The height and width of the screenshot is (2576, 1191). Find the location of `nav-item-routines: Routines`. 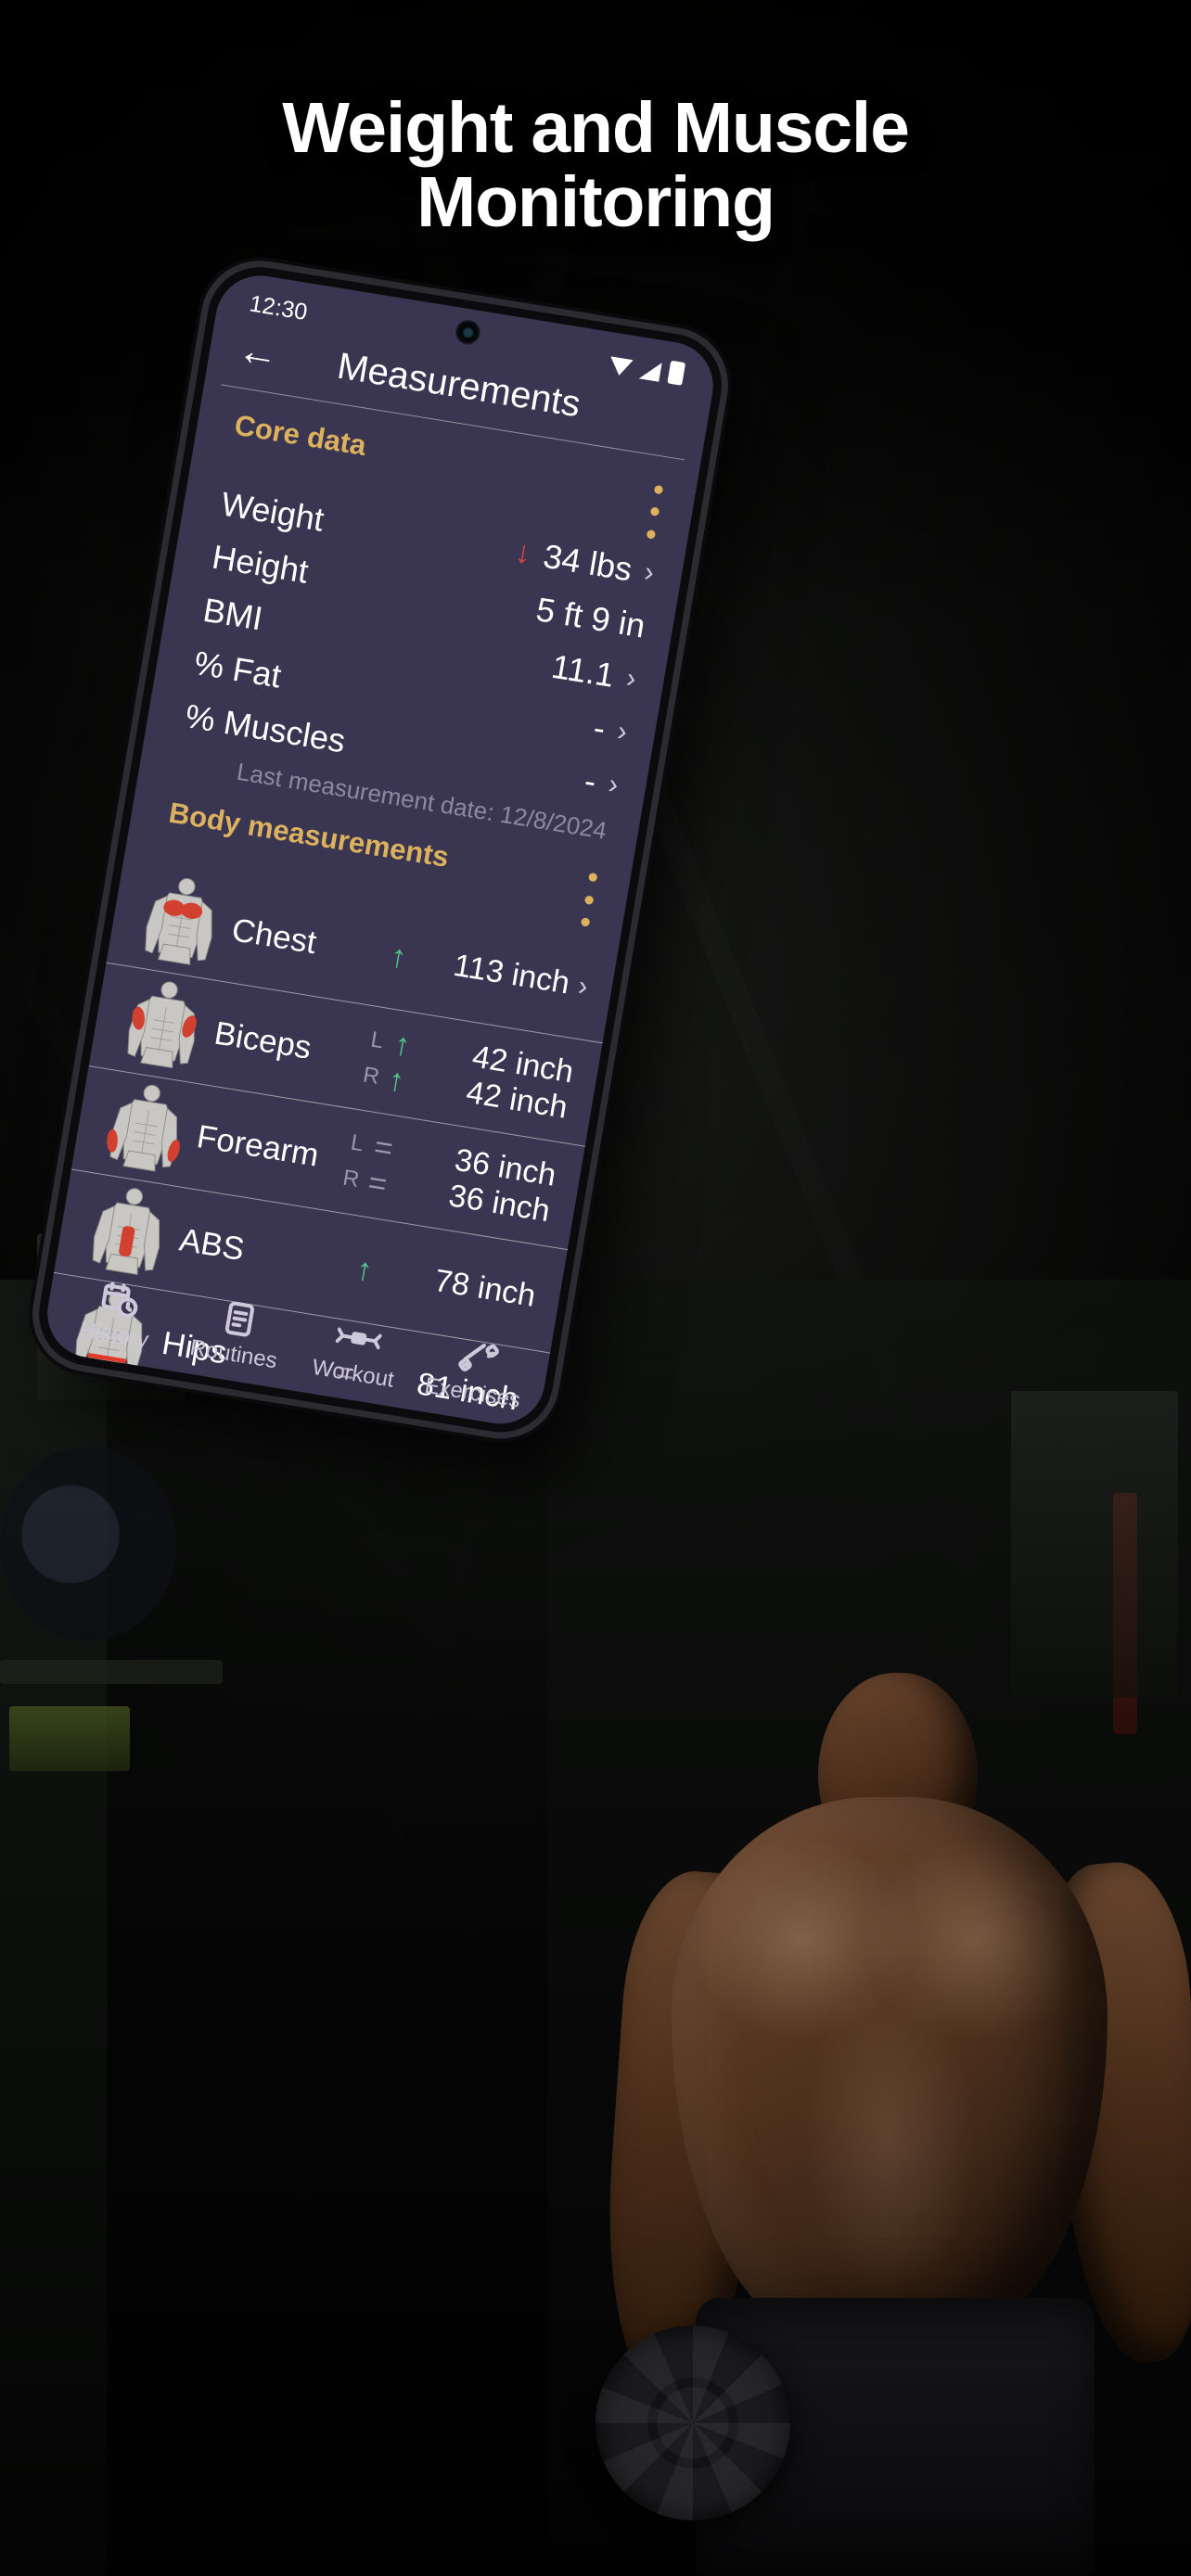

nav-item-routines: Routines is located at coordinates (237, 1332).